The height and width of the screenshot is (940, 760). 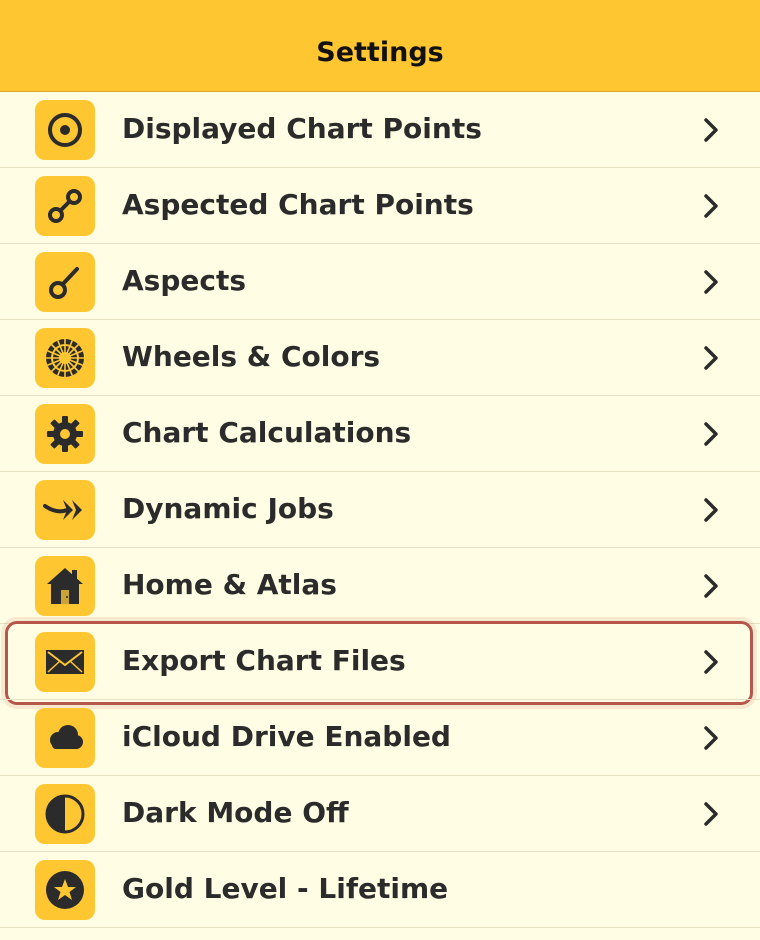 I want to click on settings-item-icloud-drive: iCloud Drive Enabled, so click(x=380, y=738).